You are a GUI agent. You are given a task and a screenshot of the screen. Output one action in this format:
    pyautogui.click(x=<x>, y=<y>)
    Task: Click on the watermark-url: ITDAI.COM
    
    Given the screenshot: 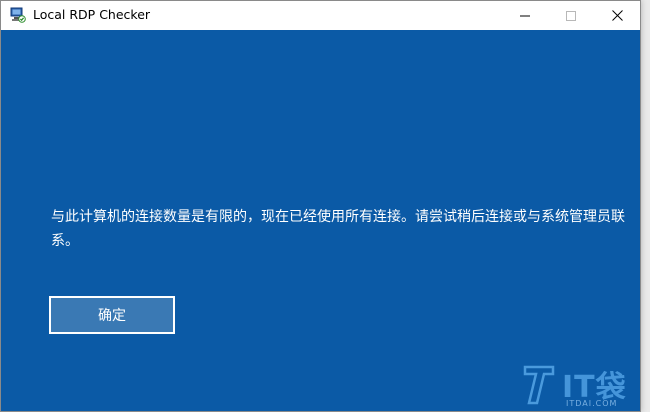 What is the action you would take?
    pyautogui.click(x=592, y=403)
    